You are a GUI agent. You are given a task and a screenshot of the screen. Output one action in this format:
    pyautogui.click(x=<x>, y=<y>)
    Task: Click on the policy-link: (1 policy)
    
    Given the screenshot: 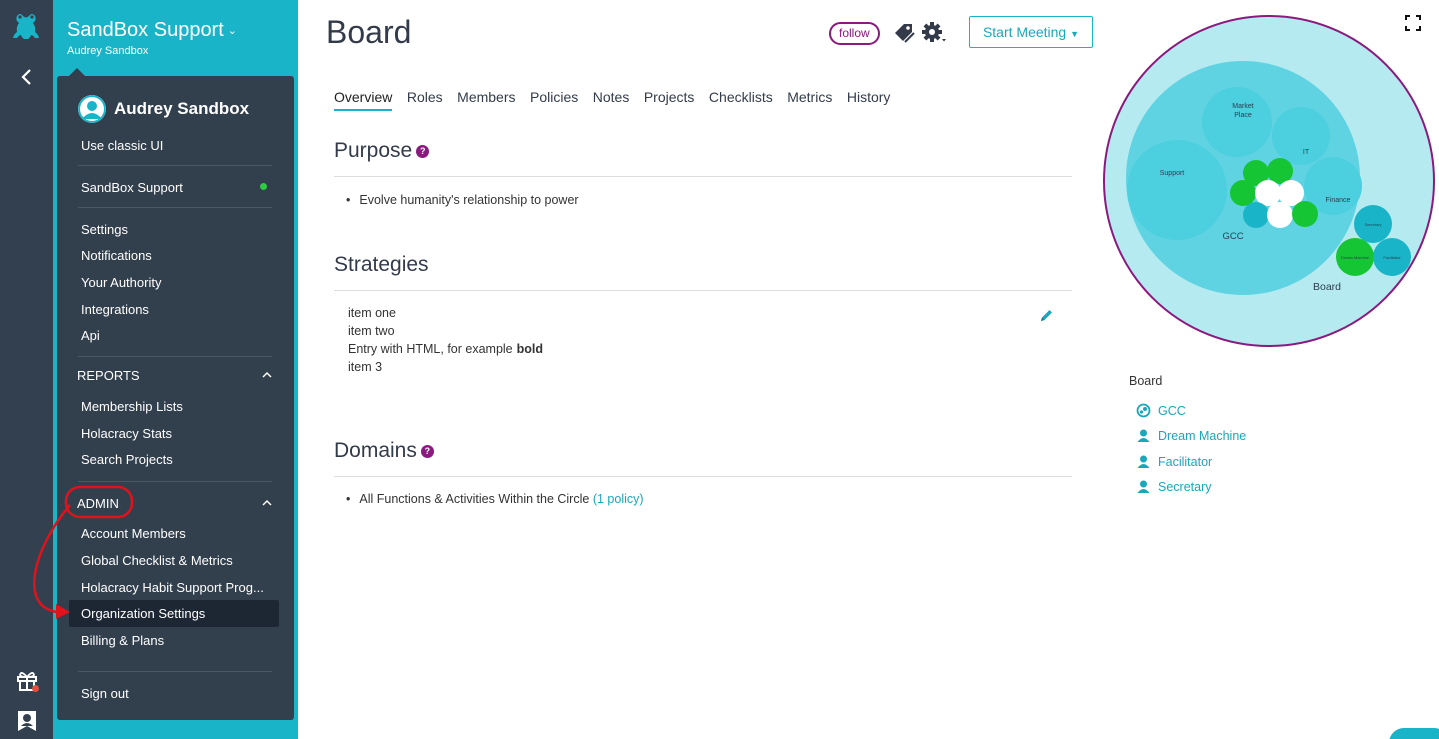 What is the action you would take?
    pyautogui.click(x=618, y=499)
    